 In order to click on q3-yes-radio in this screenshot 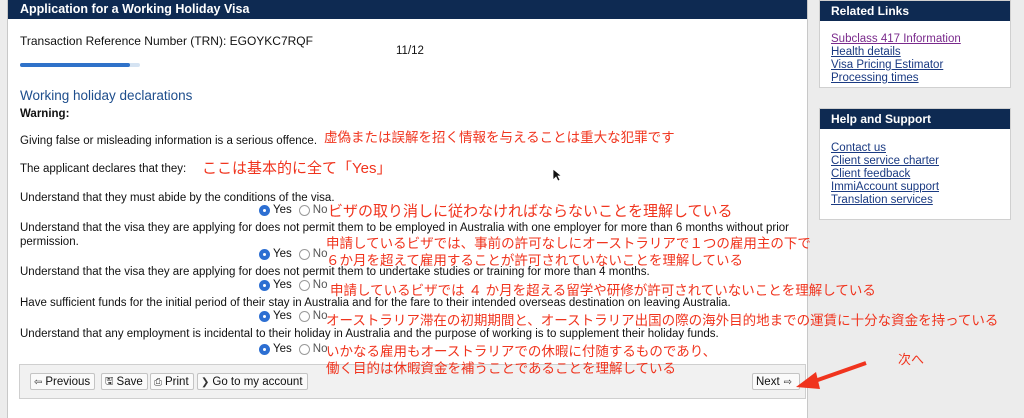, I will do `click(264, 285)`.